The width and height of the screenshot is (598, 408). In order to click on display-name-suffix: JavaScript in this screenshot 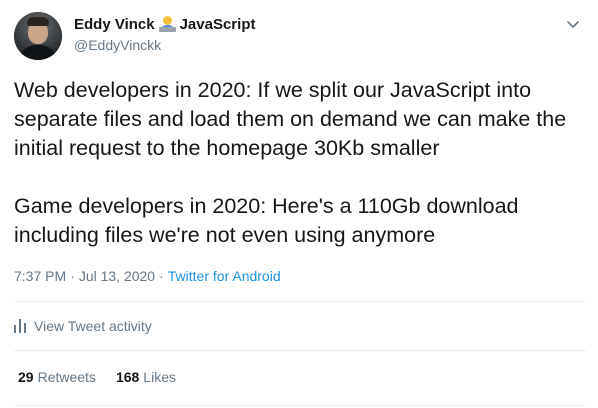, I will do `click(218, 24)`.